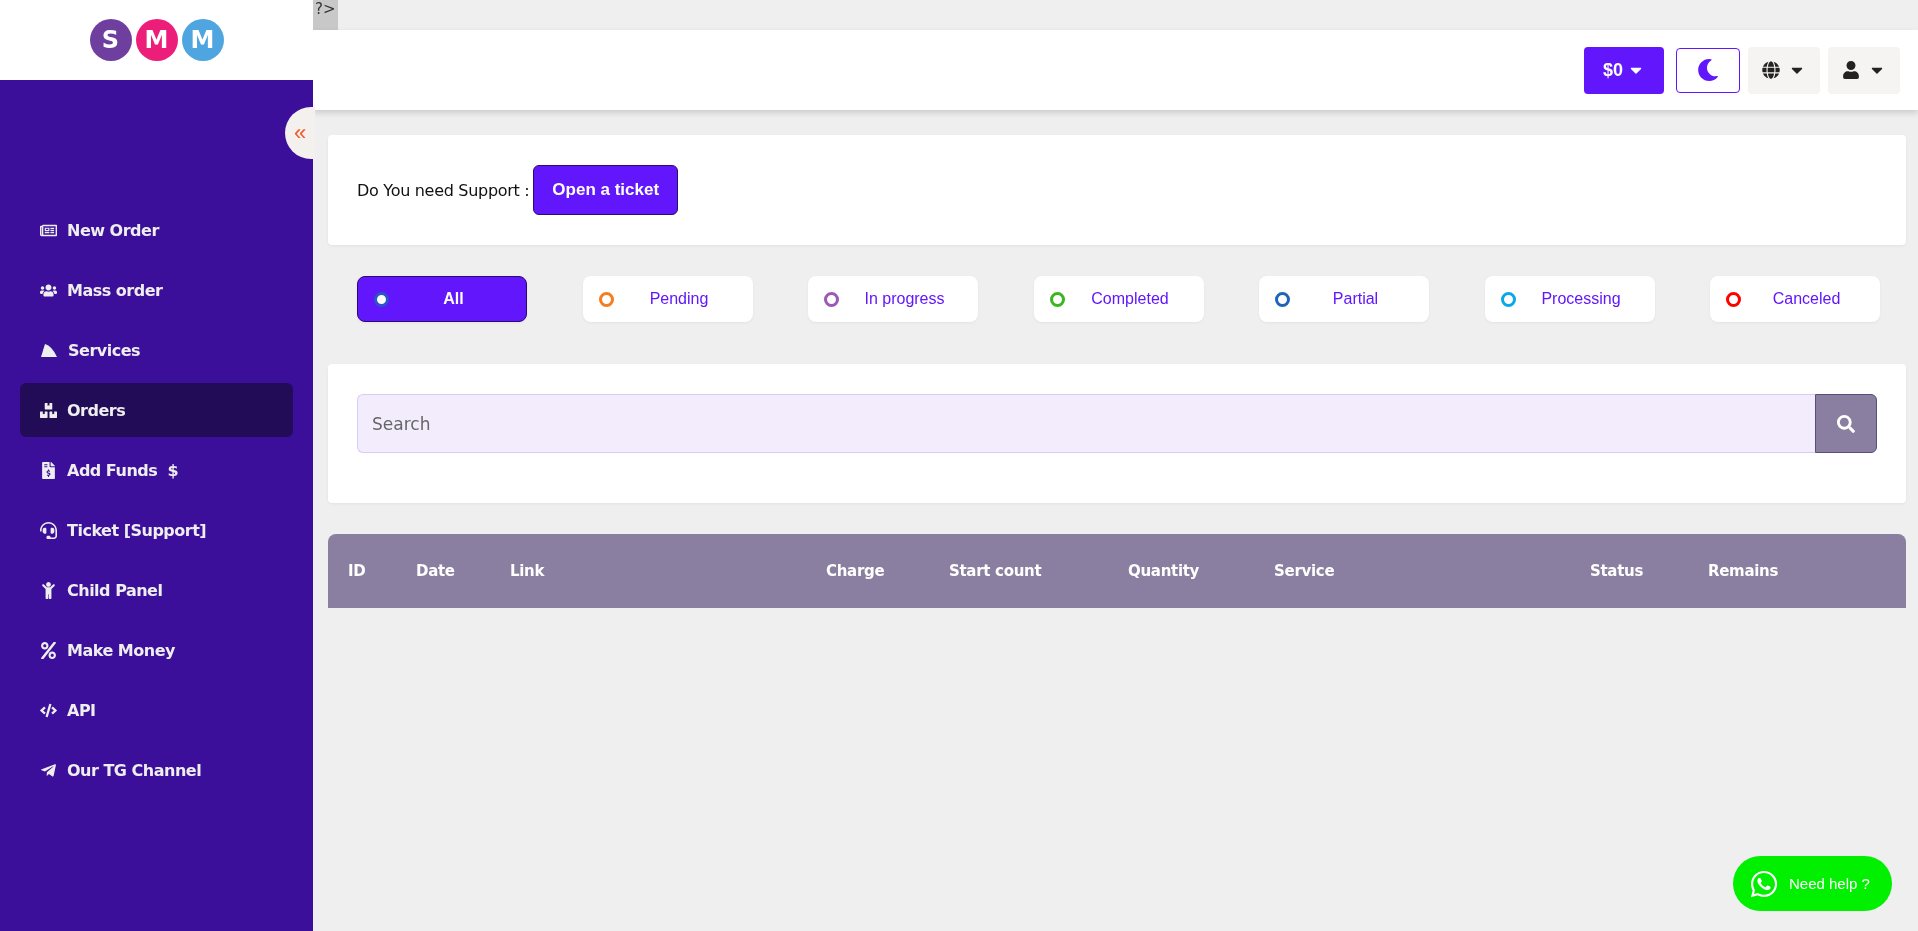 The width and height of the screenshot is (1918, 931). I want to click on balance-button: $0, so click(1624, 70).